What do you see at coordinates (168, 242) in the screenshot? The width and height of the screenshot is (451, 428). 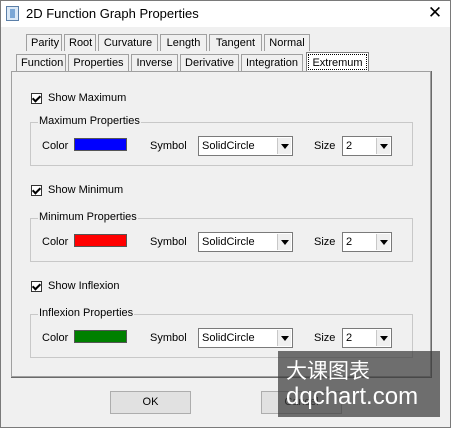 I see `minimum-symbol-label: Symbol` at bounding box center [168, 242].